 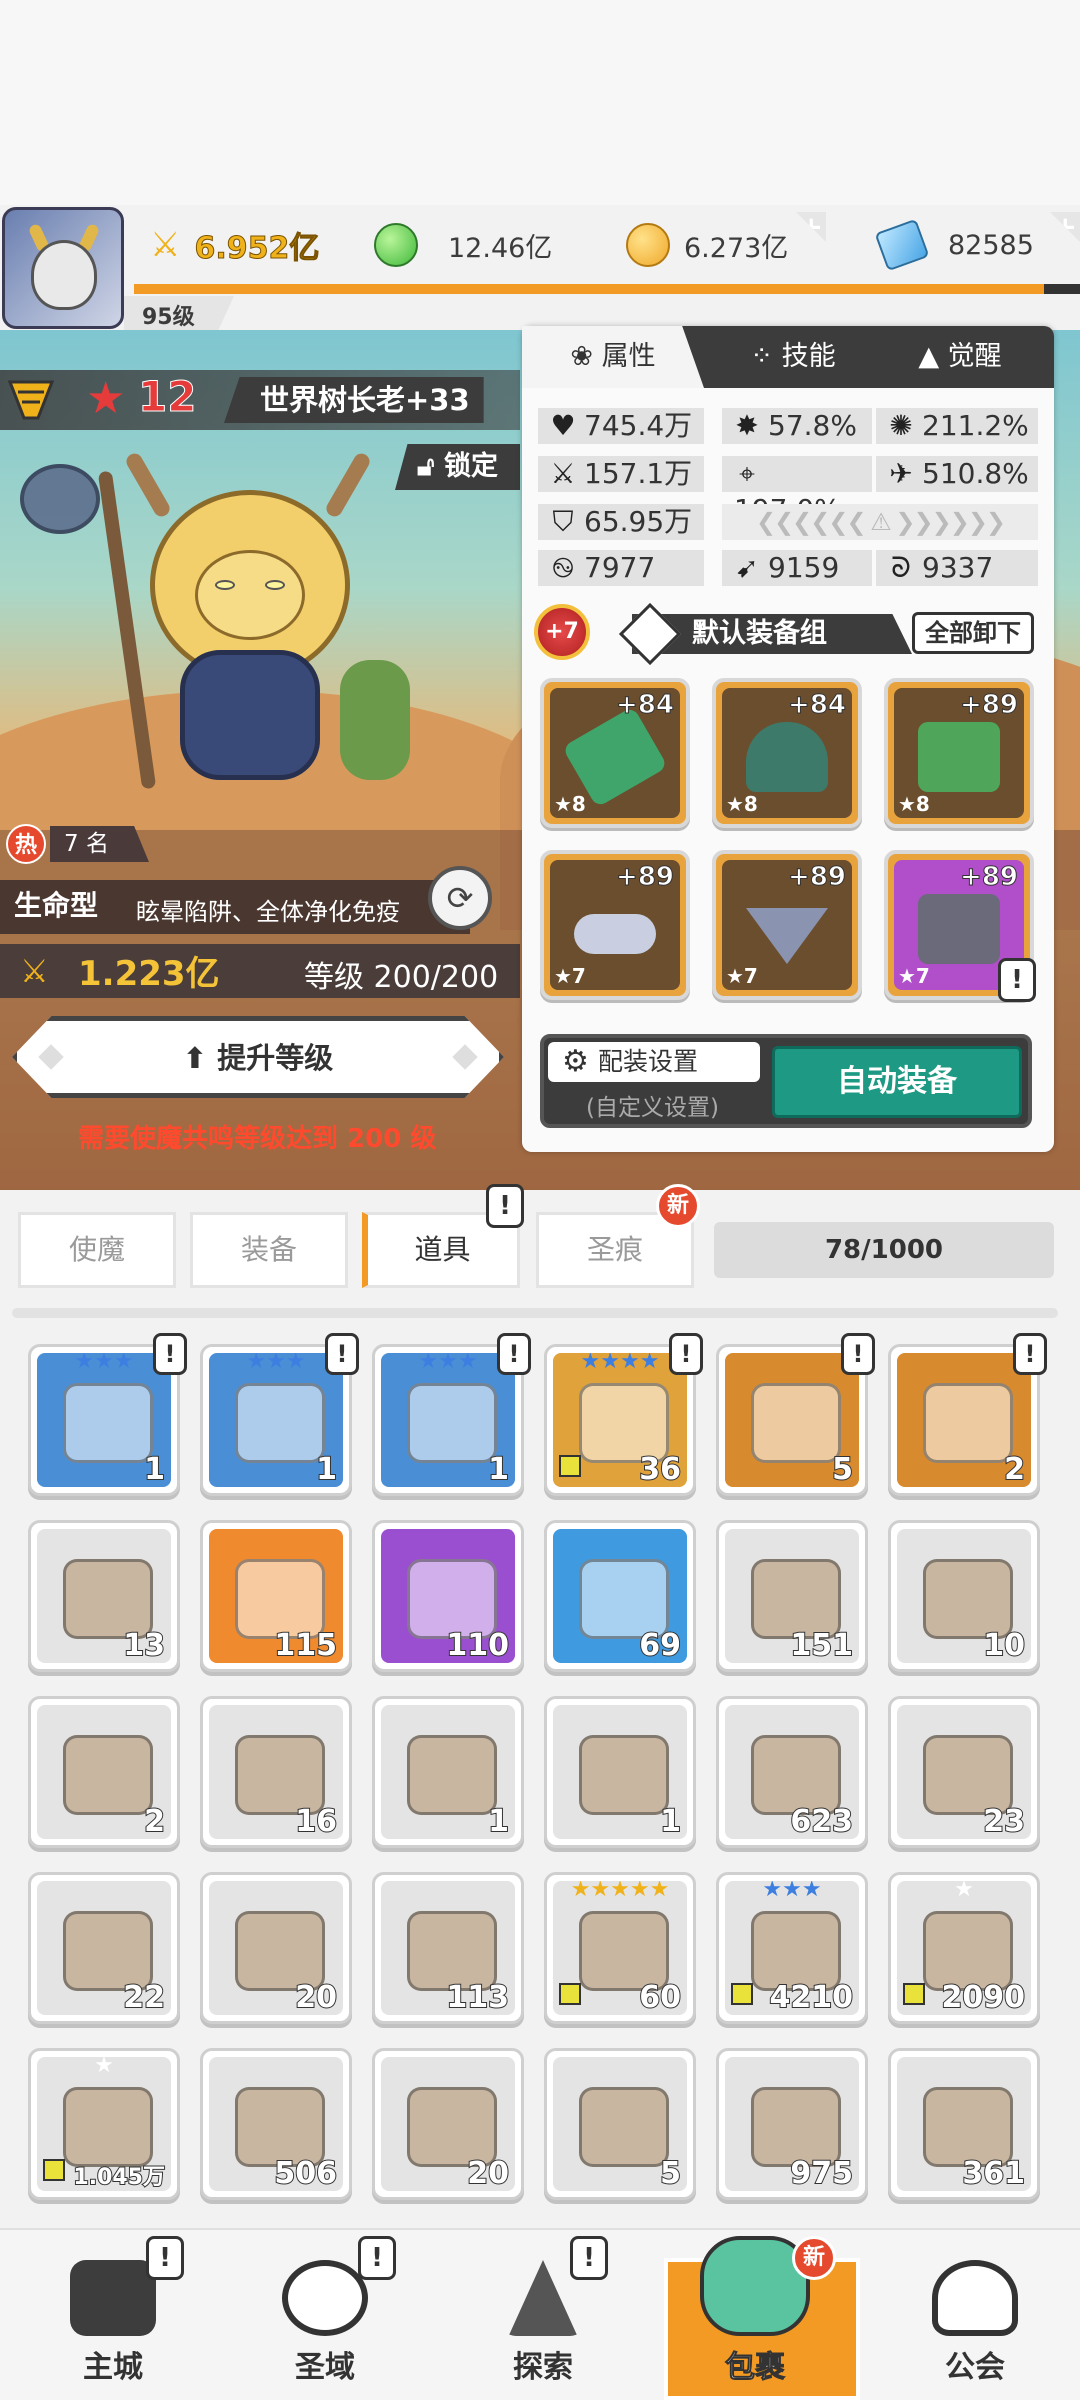 I want to click on inventory-item: 5!, so click(x=795, y=1414).